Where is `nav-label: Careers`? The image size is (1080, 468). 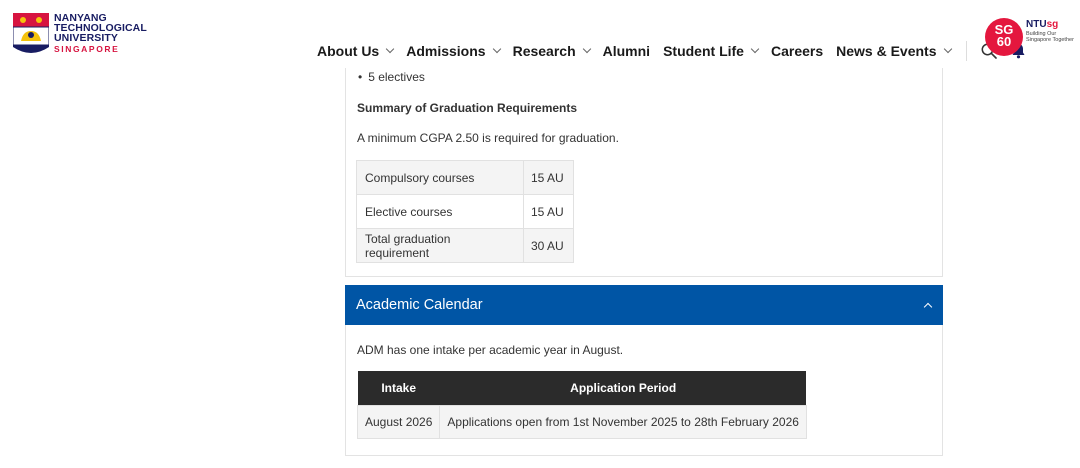
nav-label: Careers is located at coordinates (797, 51).